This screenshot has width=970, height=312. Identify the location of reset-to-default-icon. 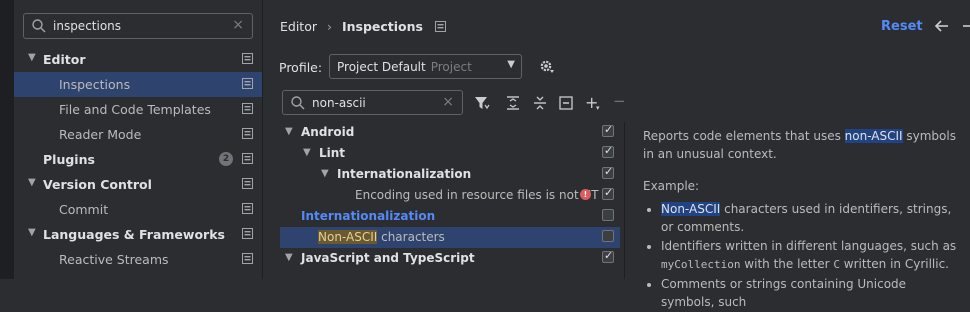
(566, 103).